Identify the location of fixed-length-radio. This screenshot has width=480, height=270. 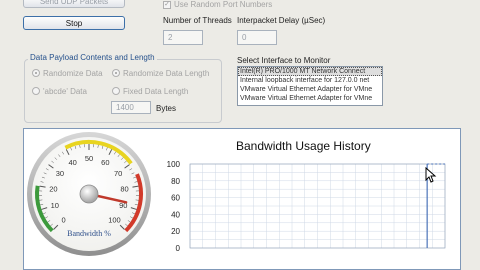
(116, 91).